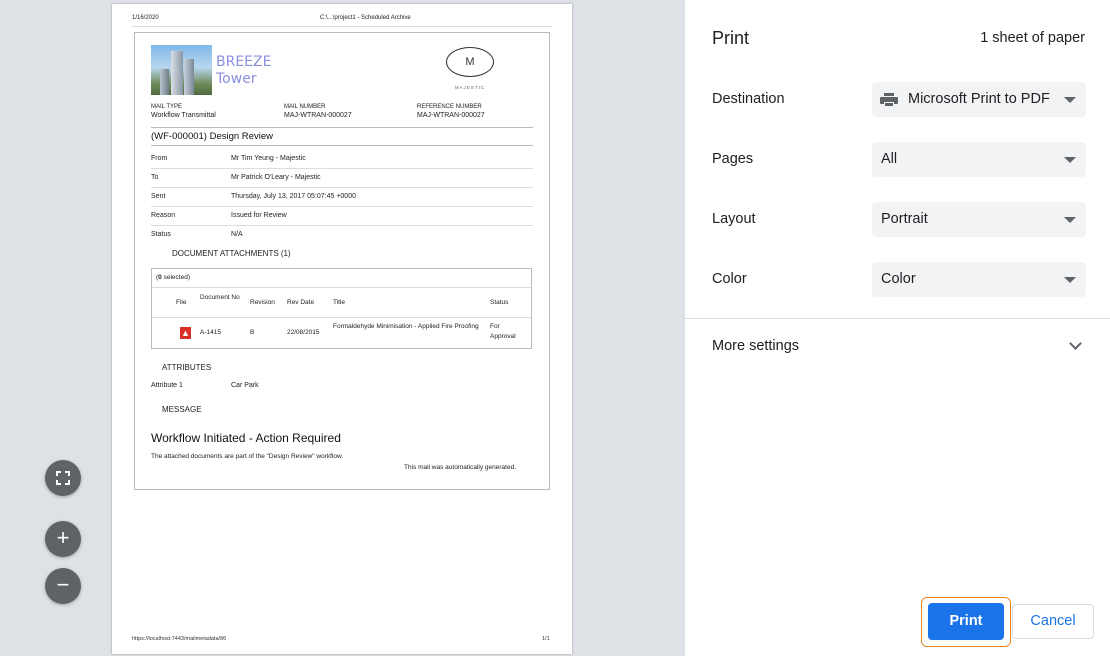  I want to click on fit-to-page-icon, so click(63, 478).